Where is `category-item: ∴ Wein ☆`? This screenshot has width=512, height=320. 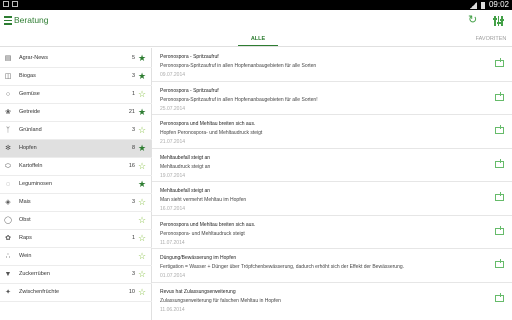
category-item: ∴ Wein ☆ is located at coordinates (76, 257).